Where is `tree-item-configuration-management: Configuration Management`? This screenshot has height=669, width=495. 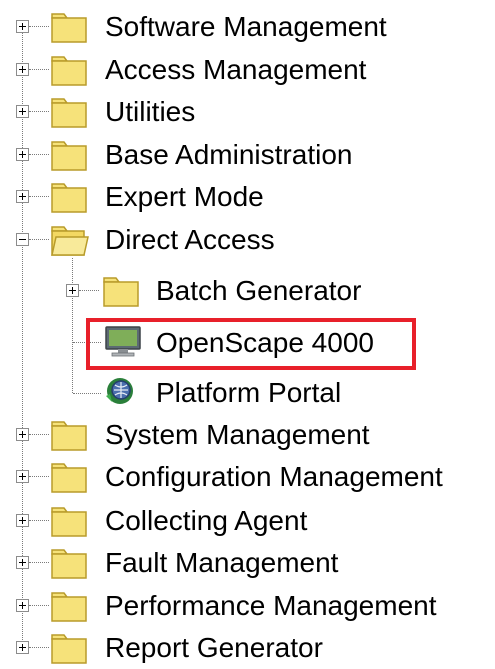 tree-item-configuration-management: Configuration Management is located at coordinates (247, 477).